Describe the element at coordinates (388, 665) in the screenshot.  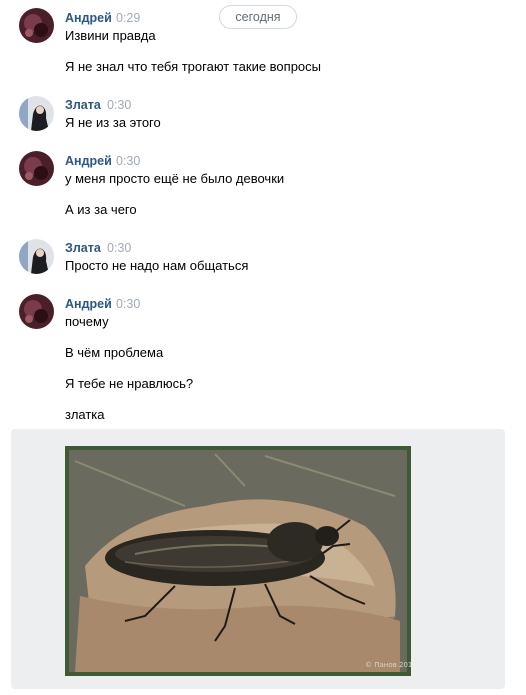
I see `photo-watermark: © Панов 2015` at that location.